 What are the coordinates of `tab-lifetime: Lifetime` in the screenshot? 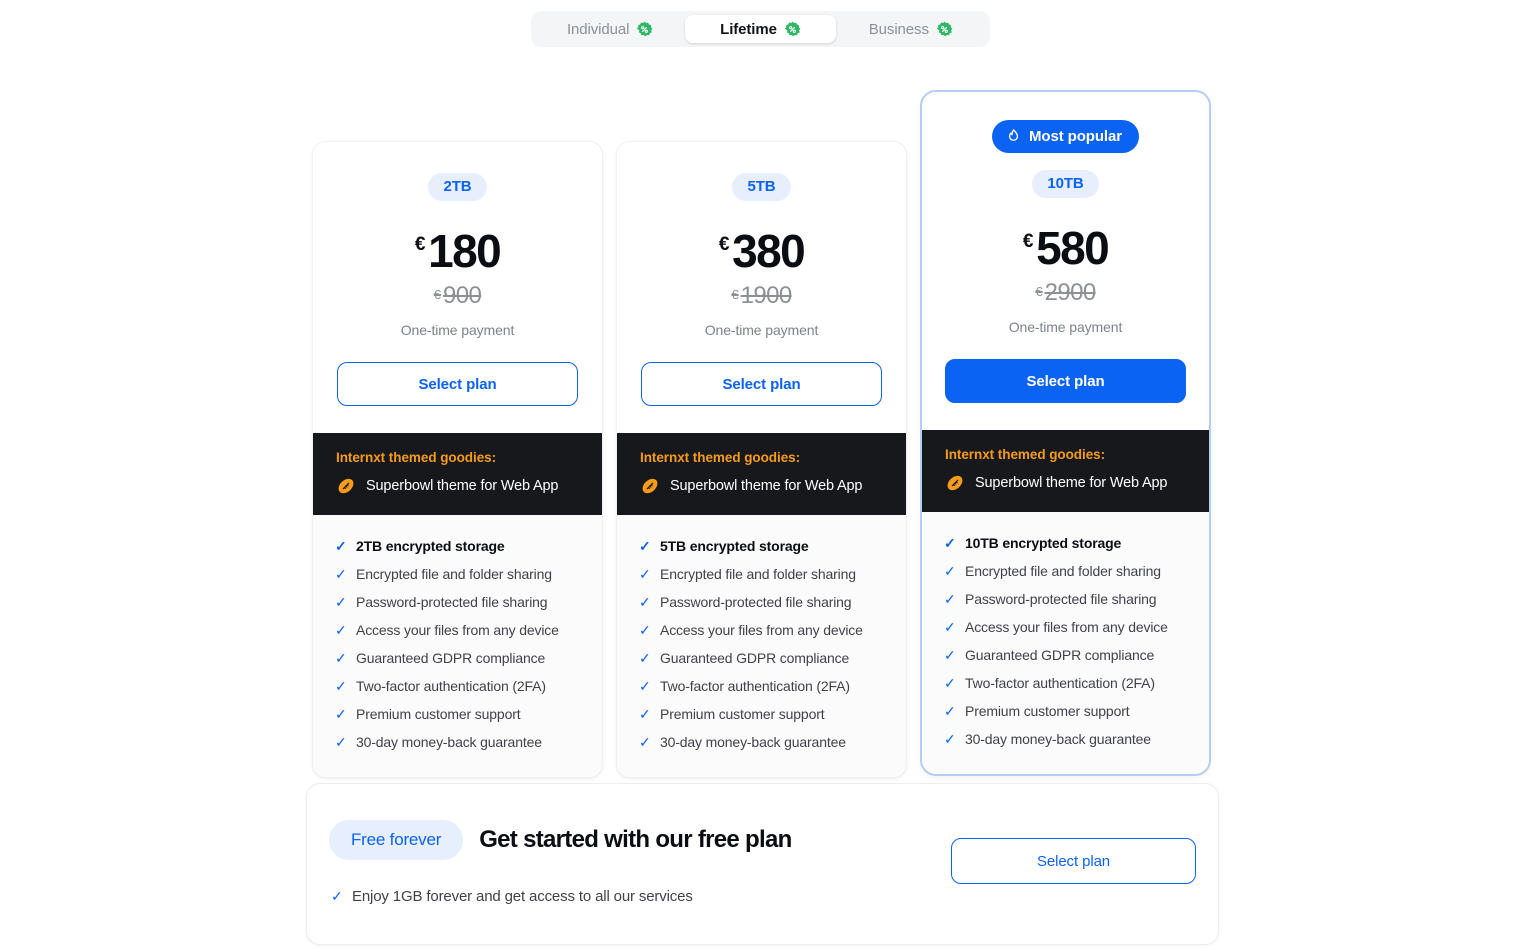 It's located at (760, 29).